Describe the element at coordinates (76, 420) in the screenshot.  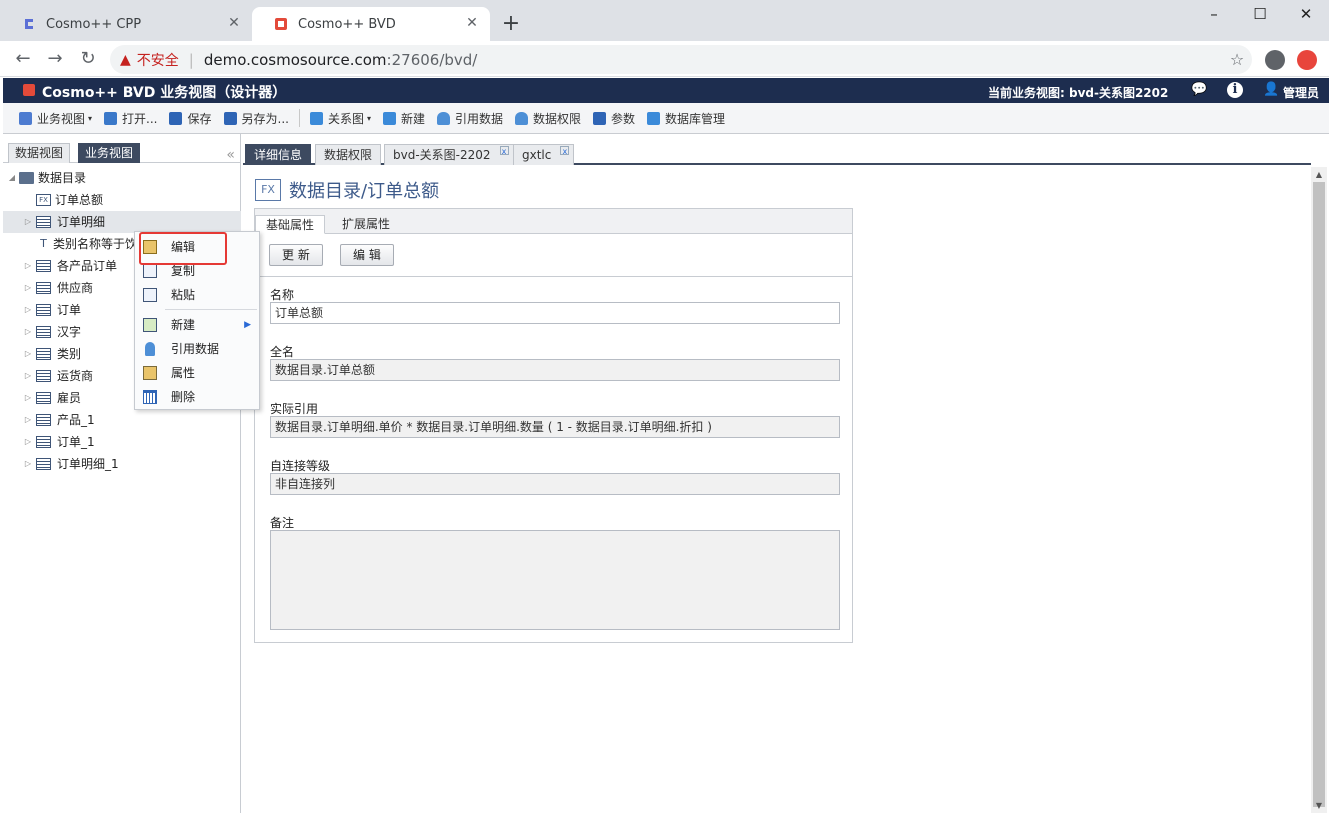
I see `tree-node-label: 产品_1` at that location.